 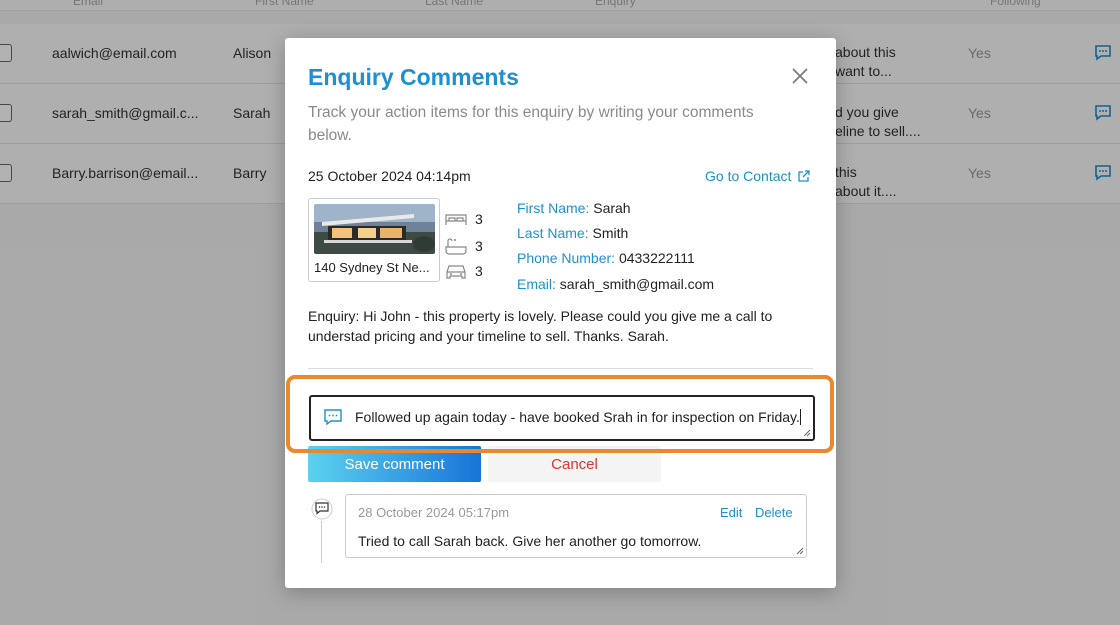 I want to click on thread-line, so click(x=321, y=542).